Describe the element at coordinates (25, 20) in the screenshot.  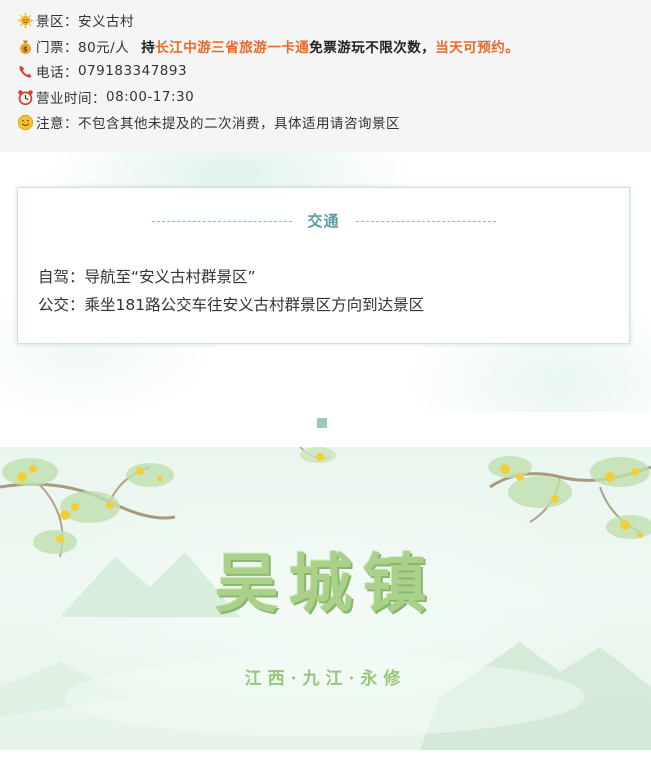
I see `sun-face-icon` at that location.